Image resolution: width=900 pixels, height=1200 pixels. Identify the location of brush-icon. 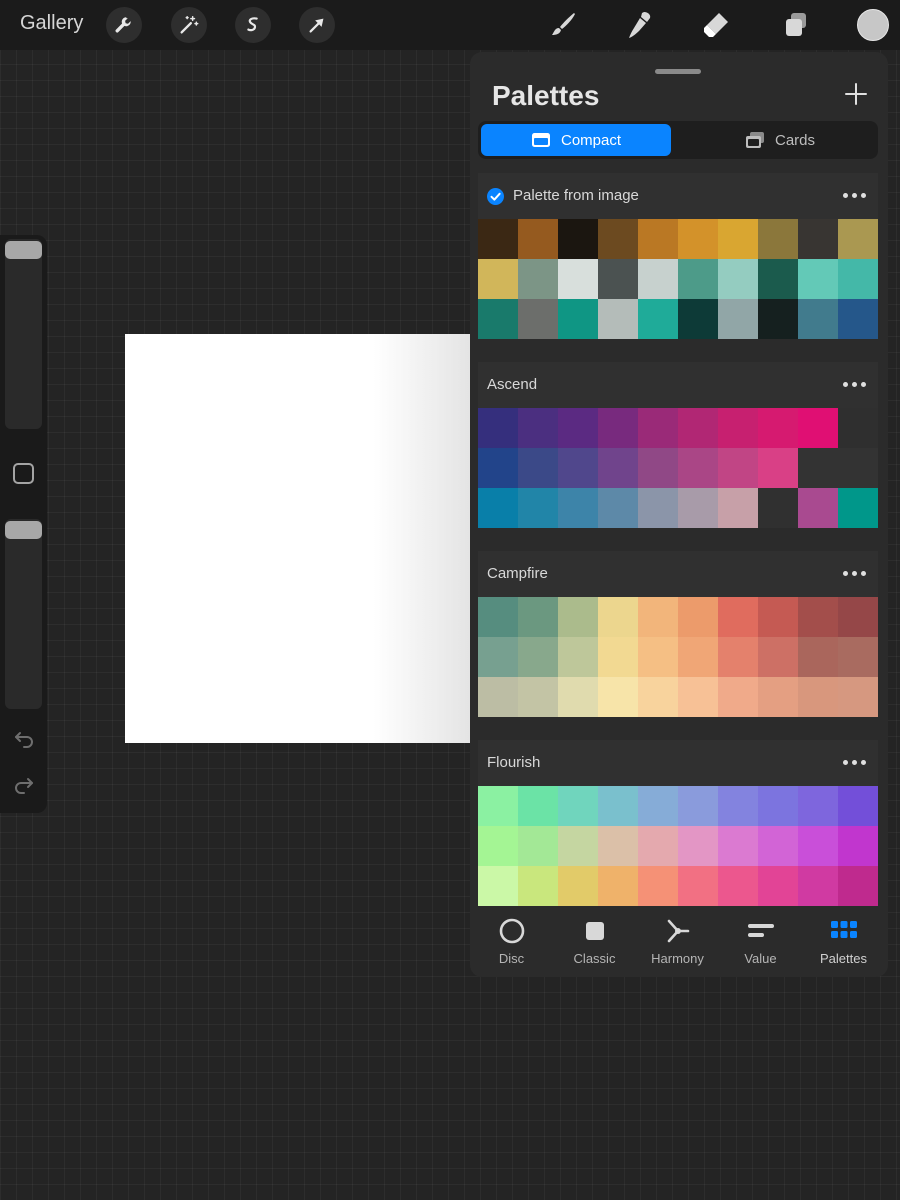
(563, 25).